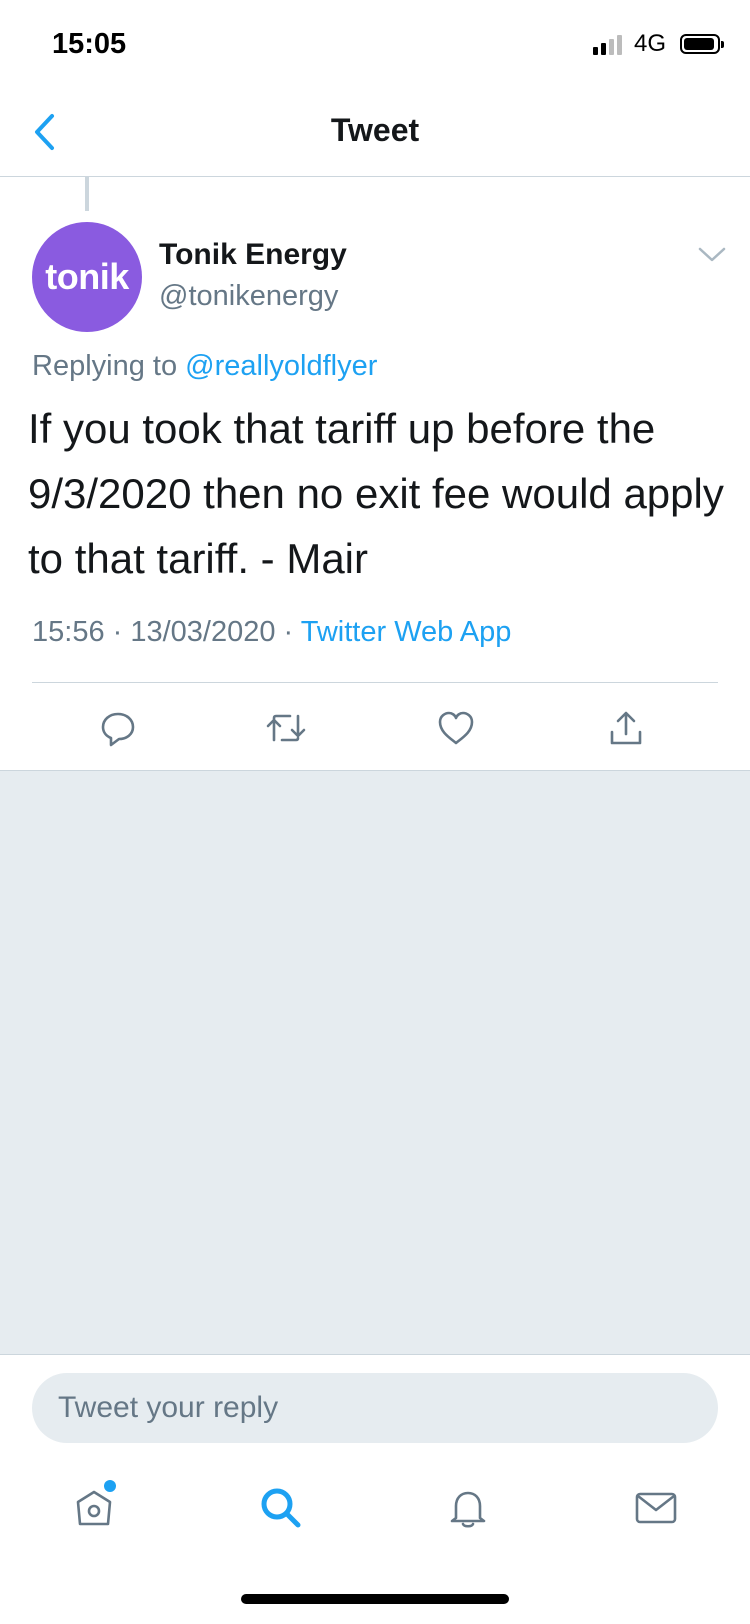 The width and height of the screenshot is (750, 1624). I want to click on reply-bar, so click(375, 1399).